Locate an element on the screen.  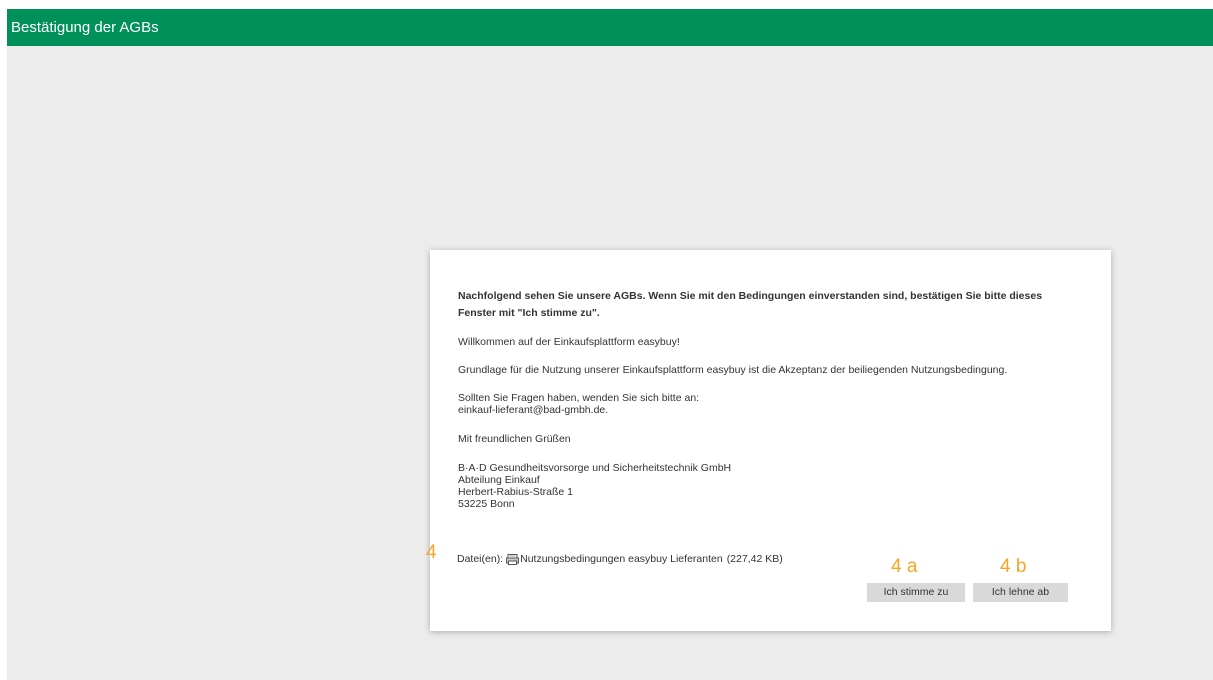
company-city: 53225 Bonn is located at coordinates (486, 504).